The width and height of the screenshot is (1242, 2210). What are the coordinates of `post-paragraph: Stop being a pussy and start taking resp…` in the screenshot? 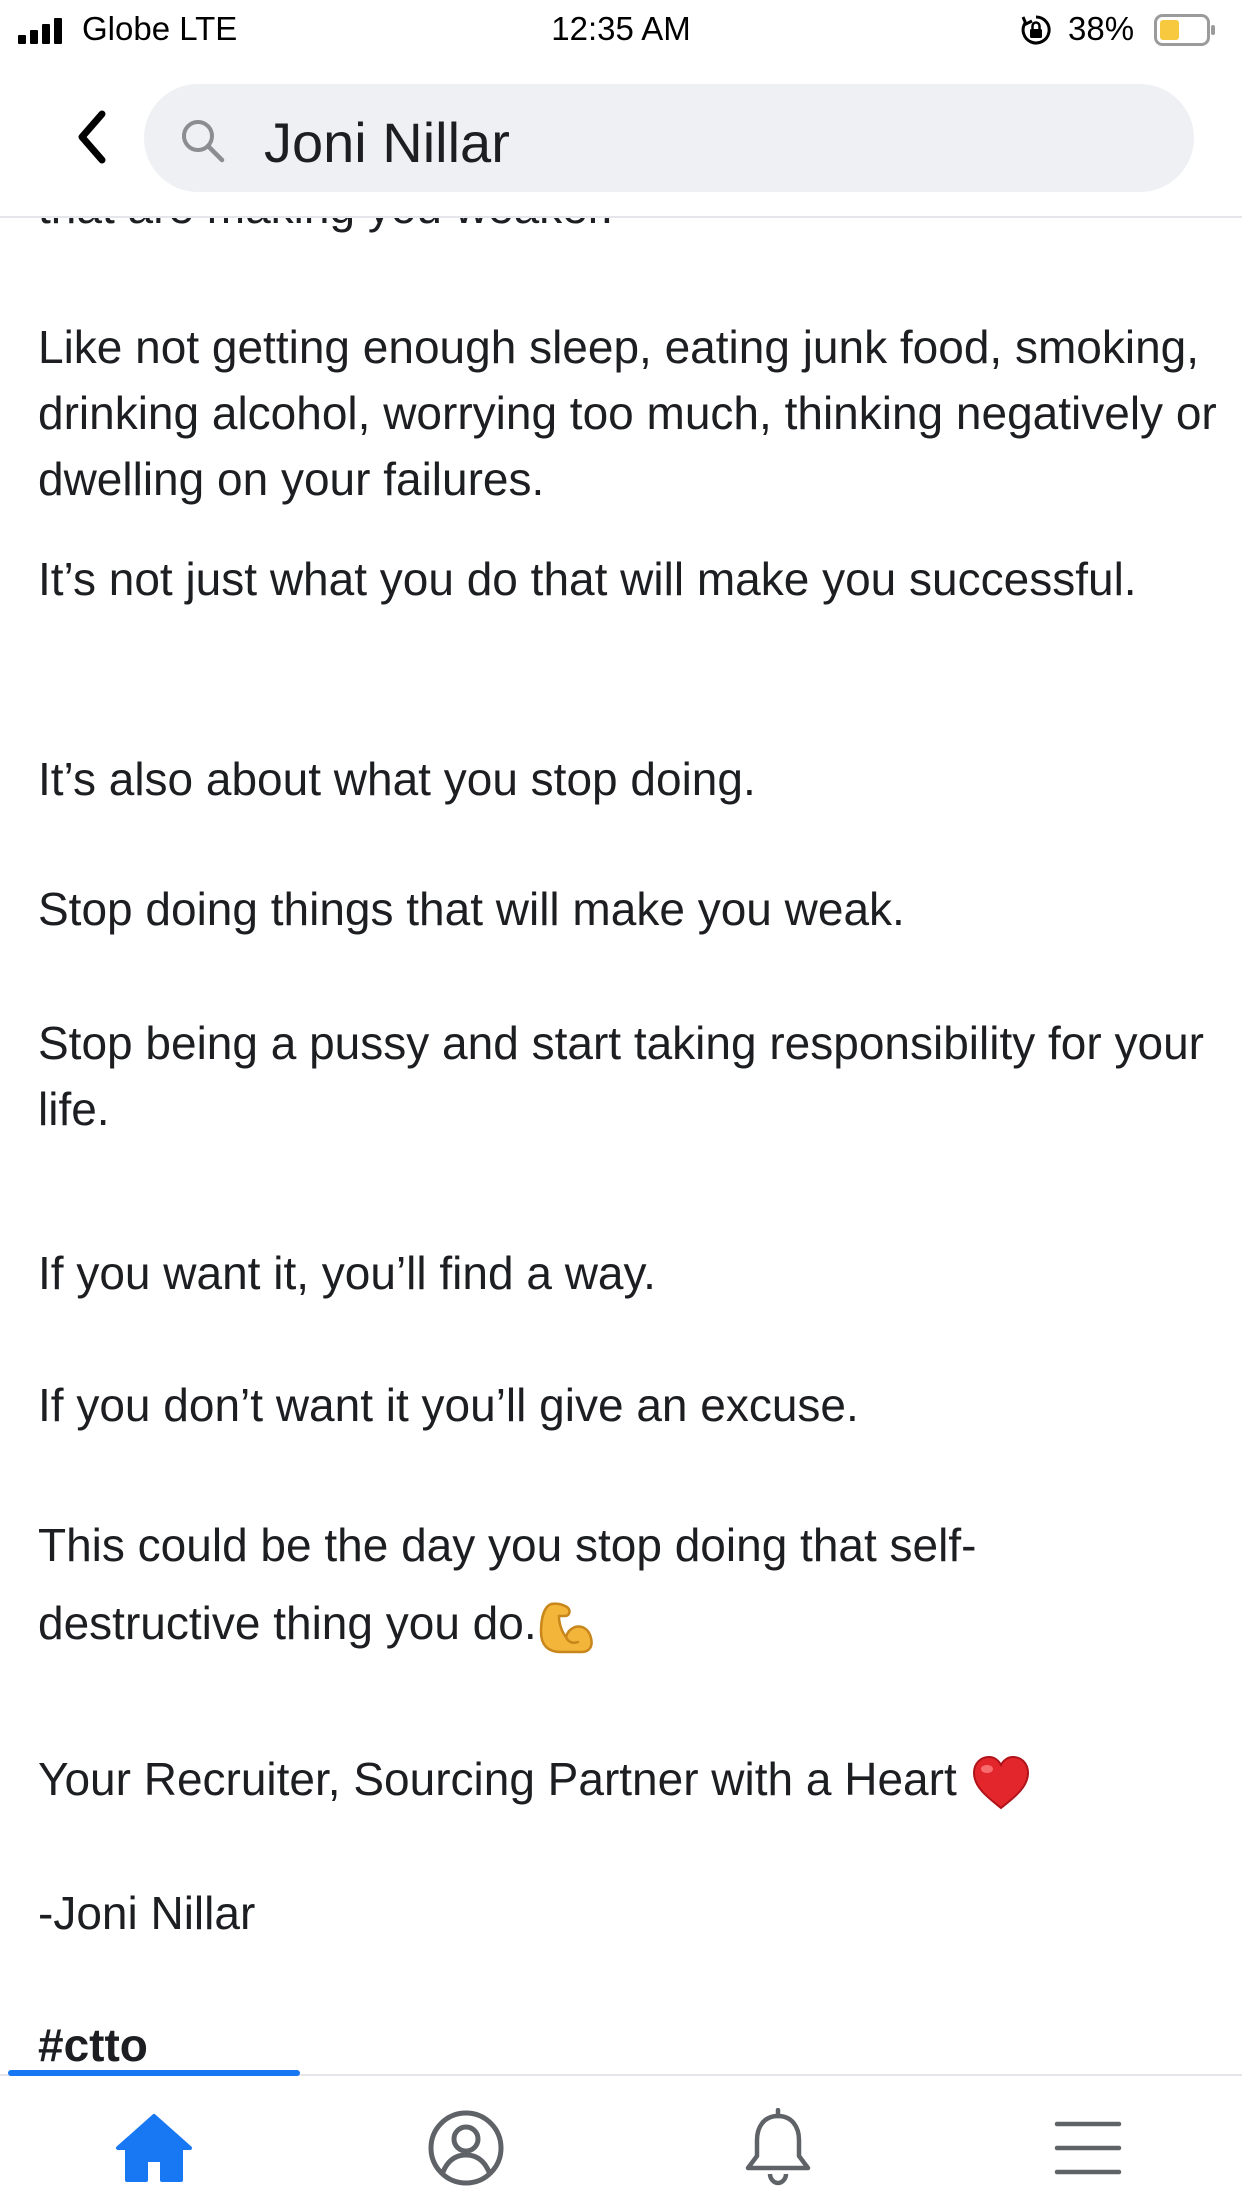 It's located at (621, 1076).